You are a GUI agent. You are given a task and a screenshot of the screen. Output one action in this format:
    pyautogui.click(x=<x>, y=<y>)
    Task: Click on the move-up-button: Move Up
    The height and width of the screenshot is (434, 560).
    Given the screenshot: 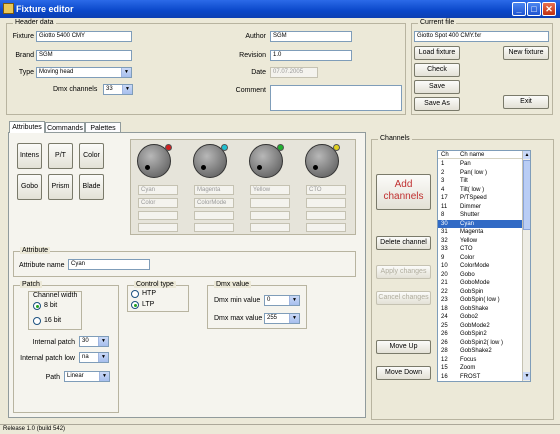 What is the action you would take?
    pyautogui.click(x=403, y=347)
    